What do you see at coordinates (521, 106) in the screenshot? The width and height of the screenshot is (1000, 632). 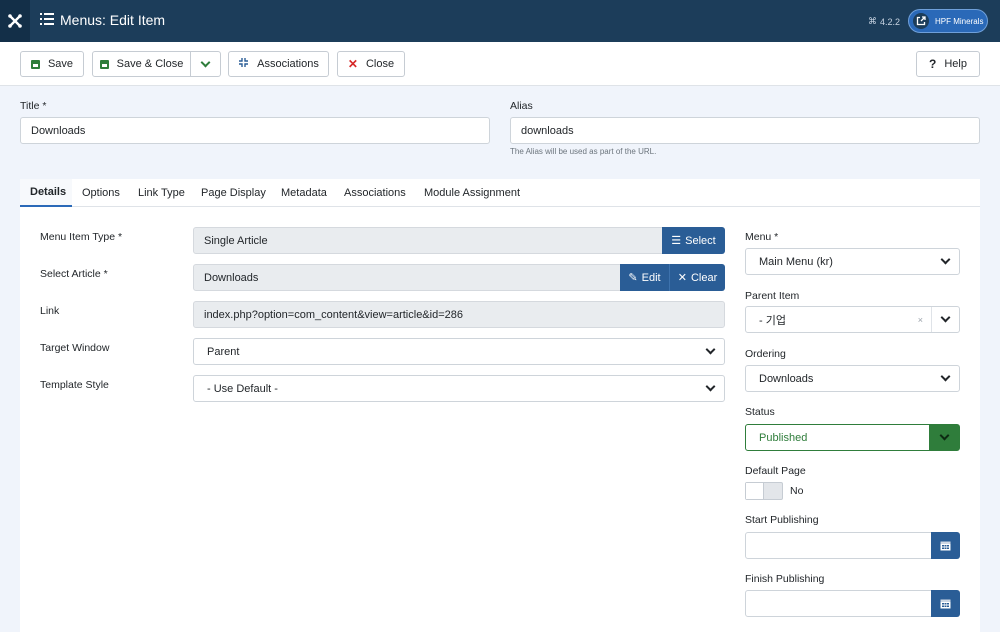 I see `alias-label: Alias` at bounding box center [521, 106].